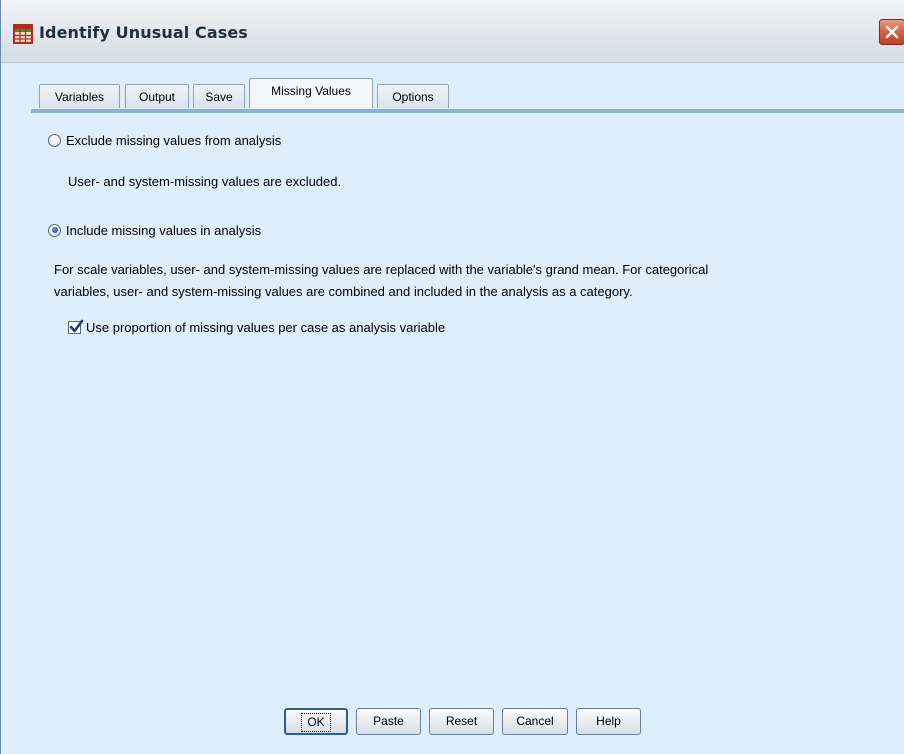 The image size is (904, 754). What do you see at coordinates (143, 32) in the screenshot?
I see `window-title: Identify Unusual Cases` at bounding box center [143, 32].